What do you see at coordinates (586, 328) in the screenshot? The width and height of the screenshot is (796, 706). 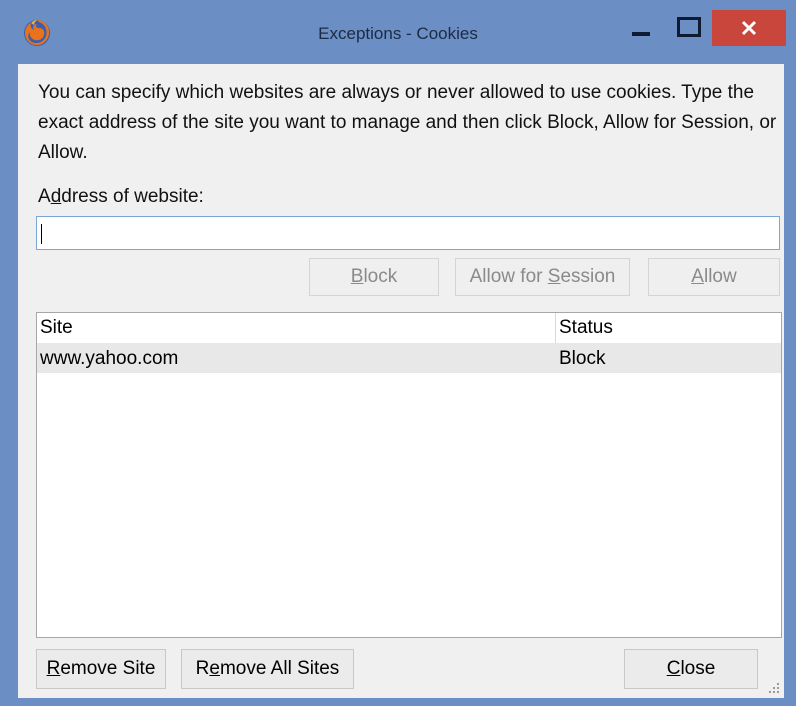 I see `column-header-status: Status` at bounding box center [586, 328].